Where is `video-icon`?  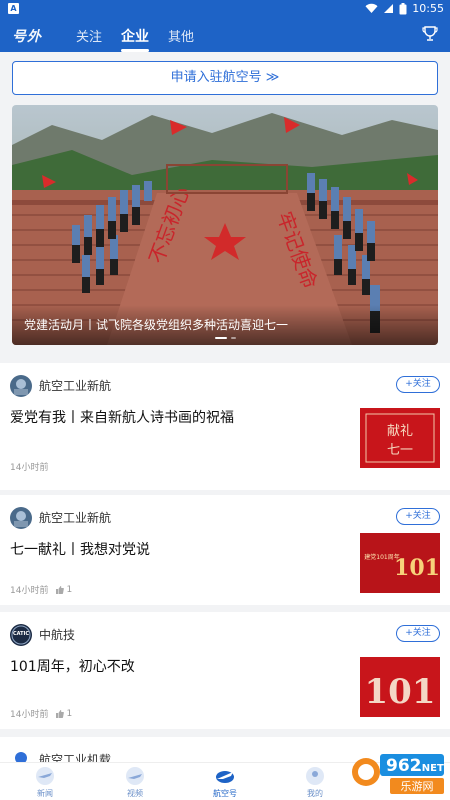
video-icon is located at coordinates (135, 776).